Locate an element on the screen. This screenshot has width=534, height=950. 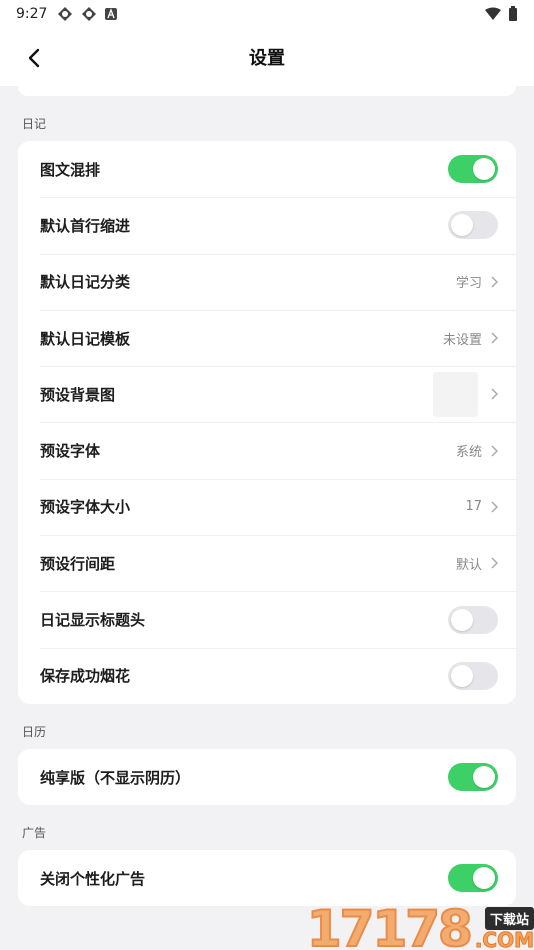
back-button is located at coordinates (34, 58).